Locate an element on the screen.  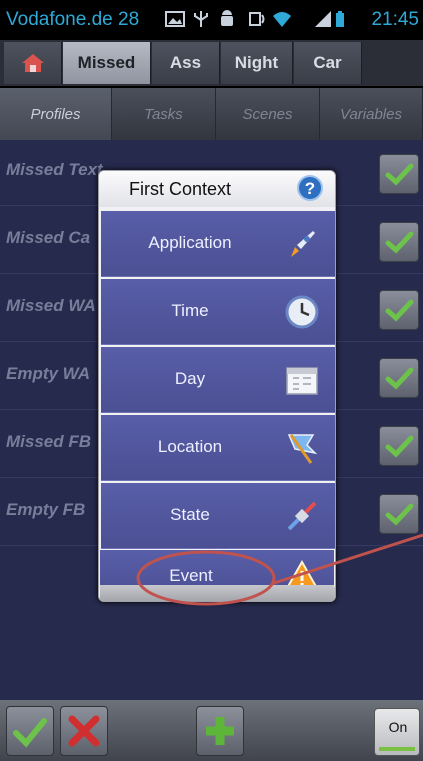
option-label: Application is located at coordinates (190, 242).